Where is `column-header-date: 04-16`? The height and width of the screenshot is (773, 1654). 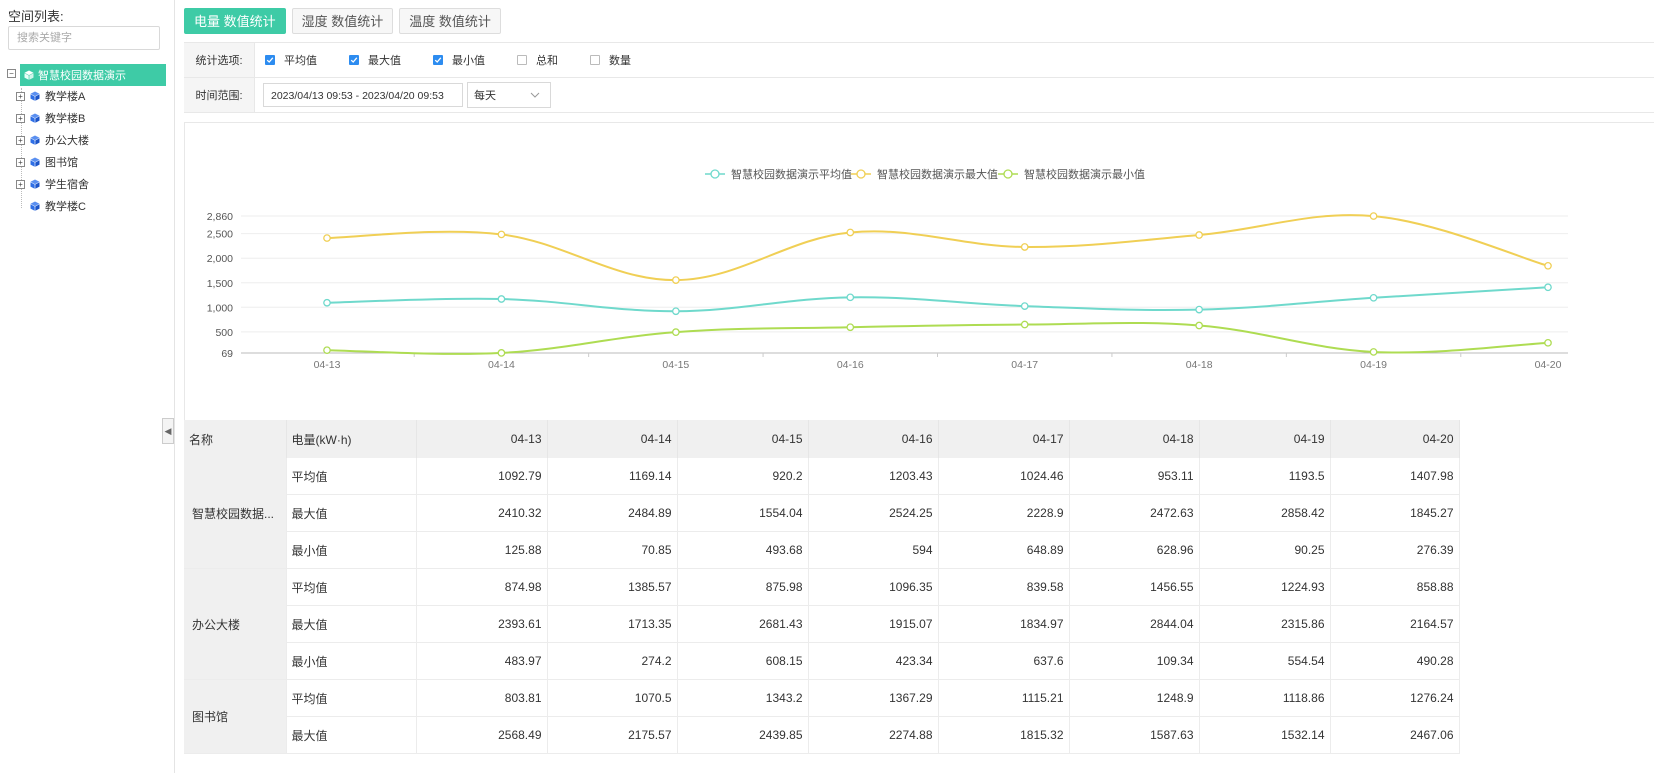 column-header-date: 04-16 is located at coordinates (873, 439).